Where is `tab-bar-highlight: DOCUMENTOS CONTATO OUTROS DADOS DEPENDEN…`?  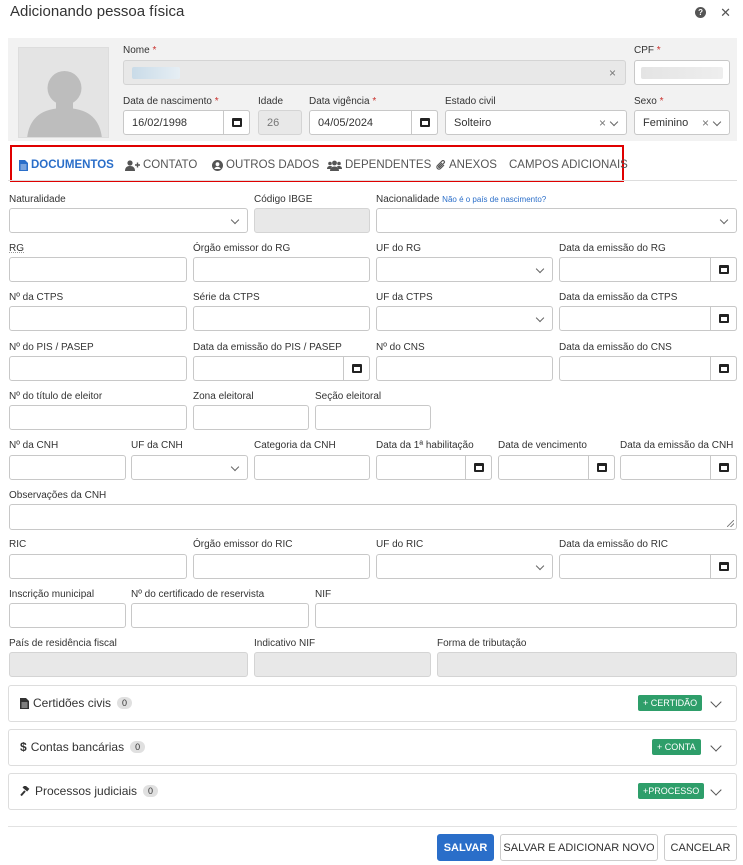
tab-bar-highlight: DOCUMENTOS CONTATO OUTROS DADOS DEPENDEN… is located at coordinates (319, 163).